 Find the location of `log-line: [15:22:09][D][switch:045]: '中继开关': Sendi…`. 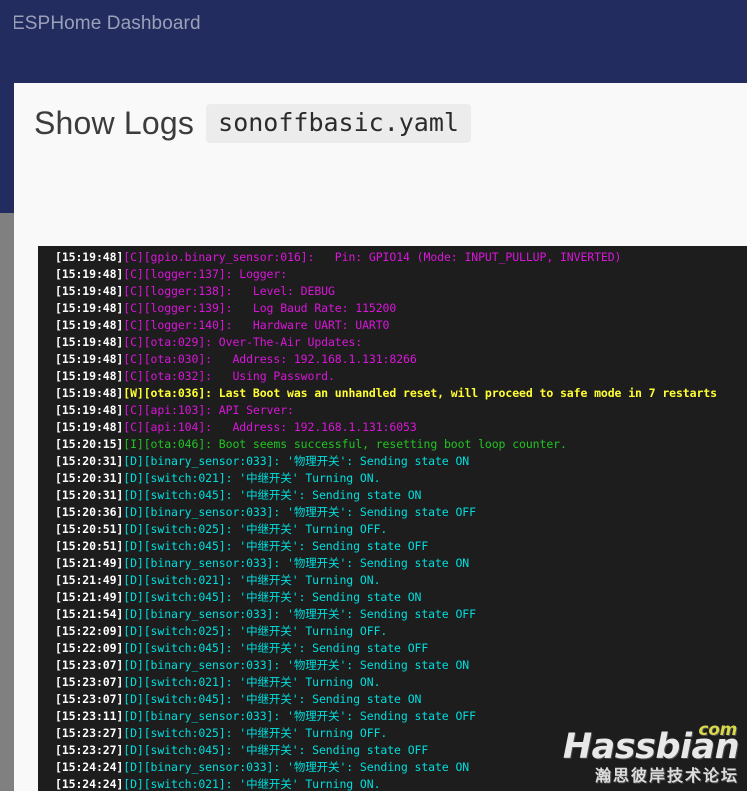

log-line: [15:22:09][D][switch:045]: '中继开关': Sendi… is located at coordinates (392, 648).